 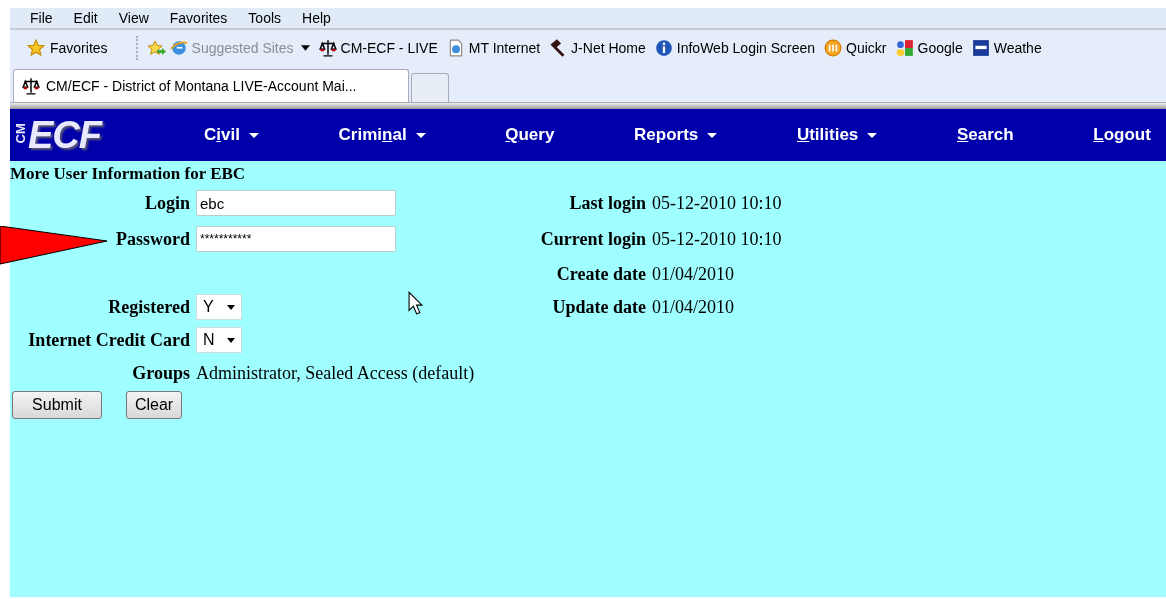 What do you see at coordinates (980, 48) in the screenshot?
I see `square-logo-icon` at bounding box center [980, 48].